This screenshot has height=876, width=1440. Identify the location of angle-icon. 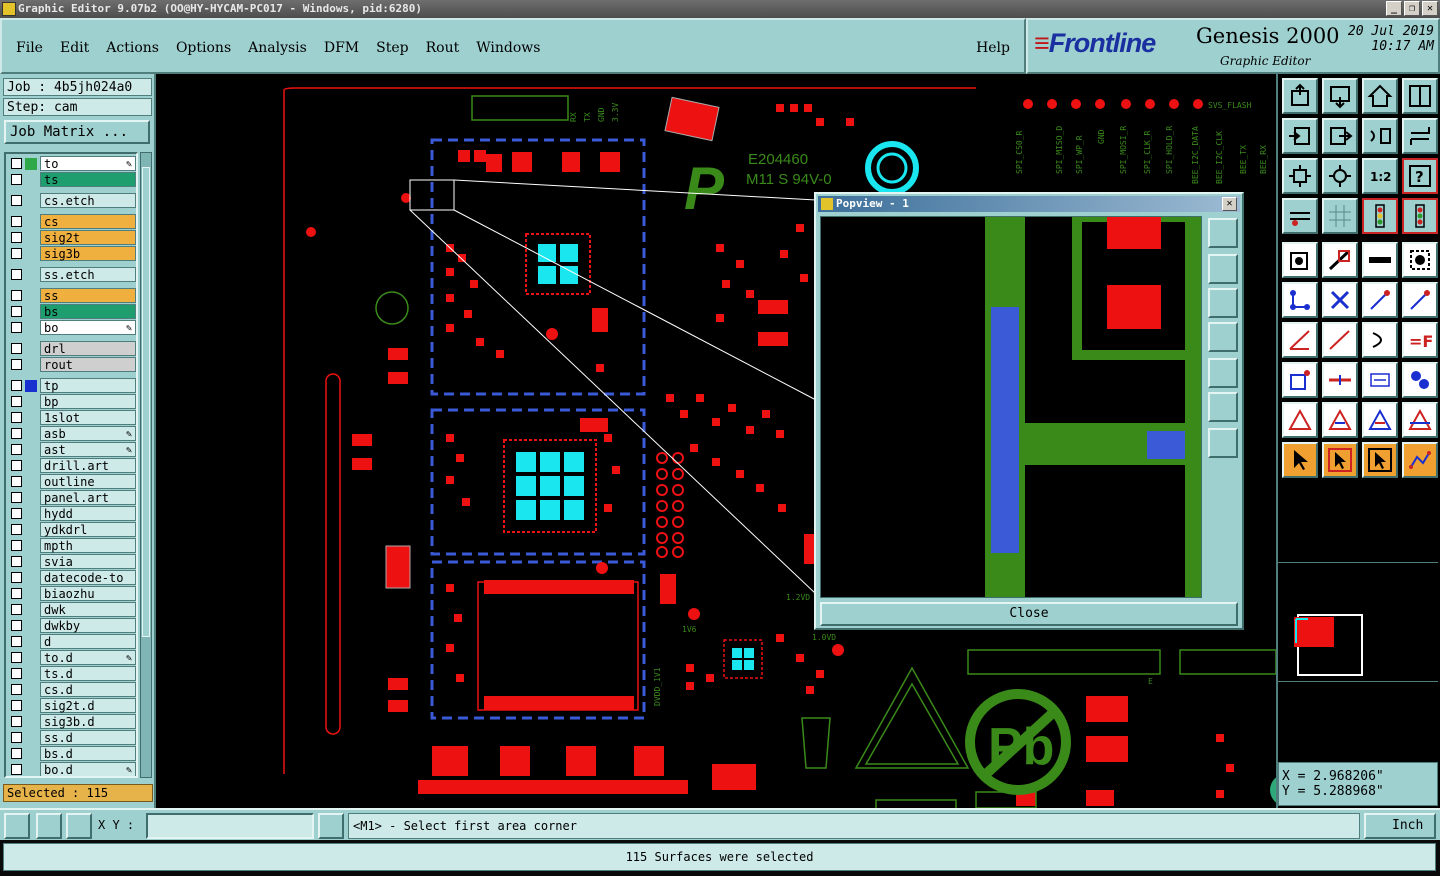
(1300, 340).